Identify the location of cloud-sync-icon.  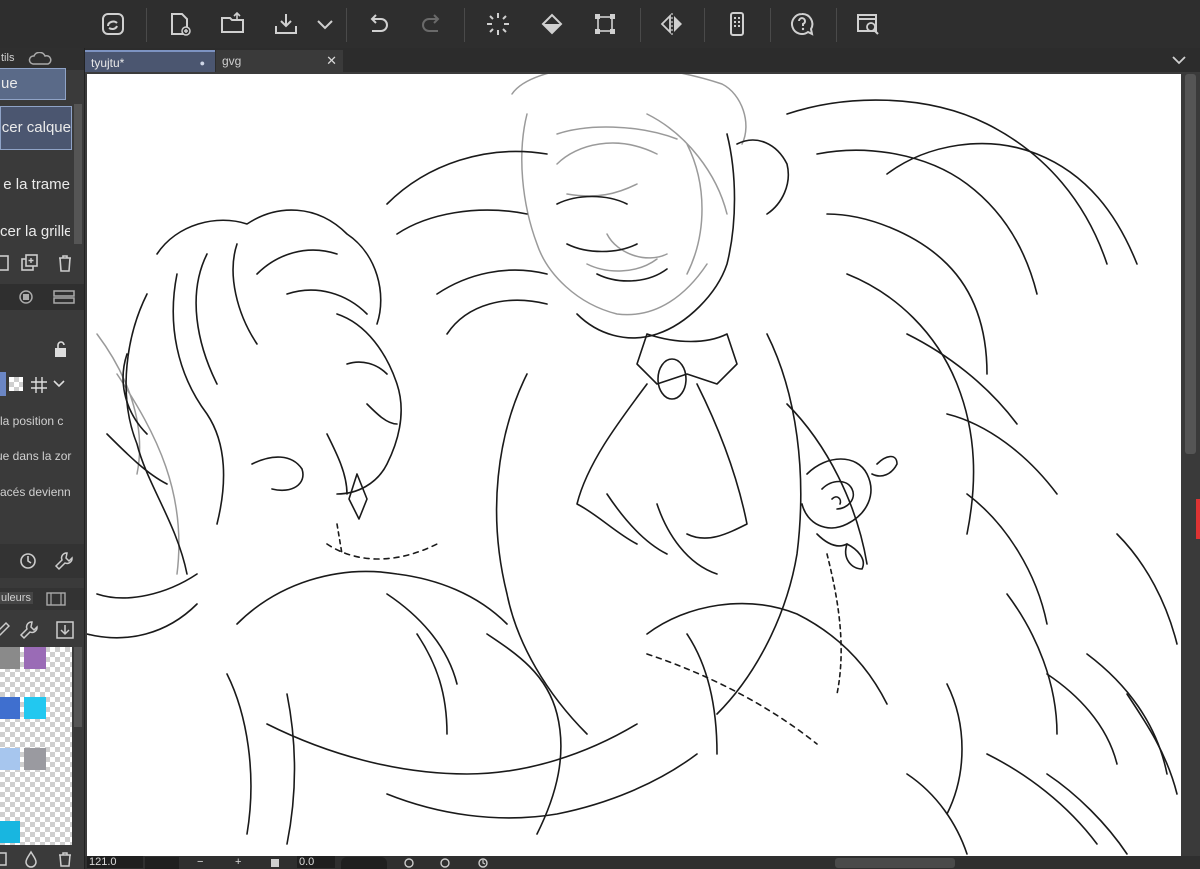
(41, 59).